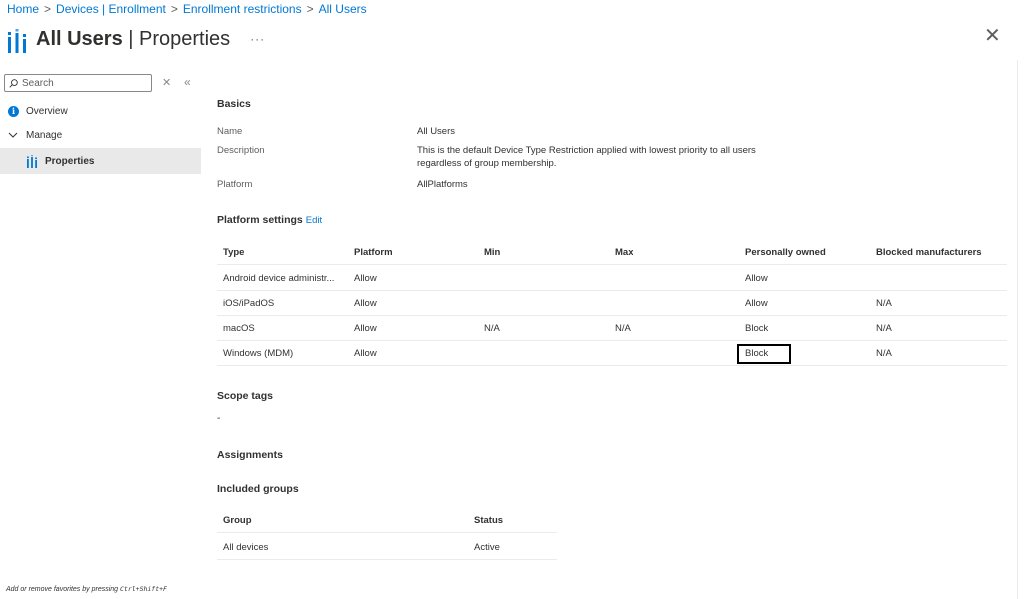 This screenshot has width=1024, height=599. What do you see at coordinates (1017, 329) in the screenshot?
I see `scrollbar-divider` at bounding box center [1017, 329].